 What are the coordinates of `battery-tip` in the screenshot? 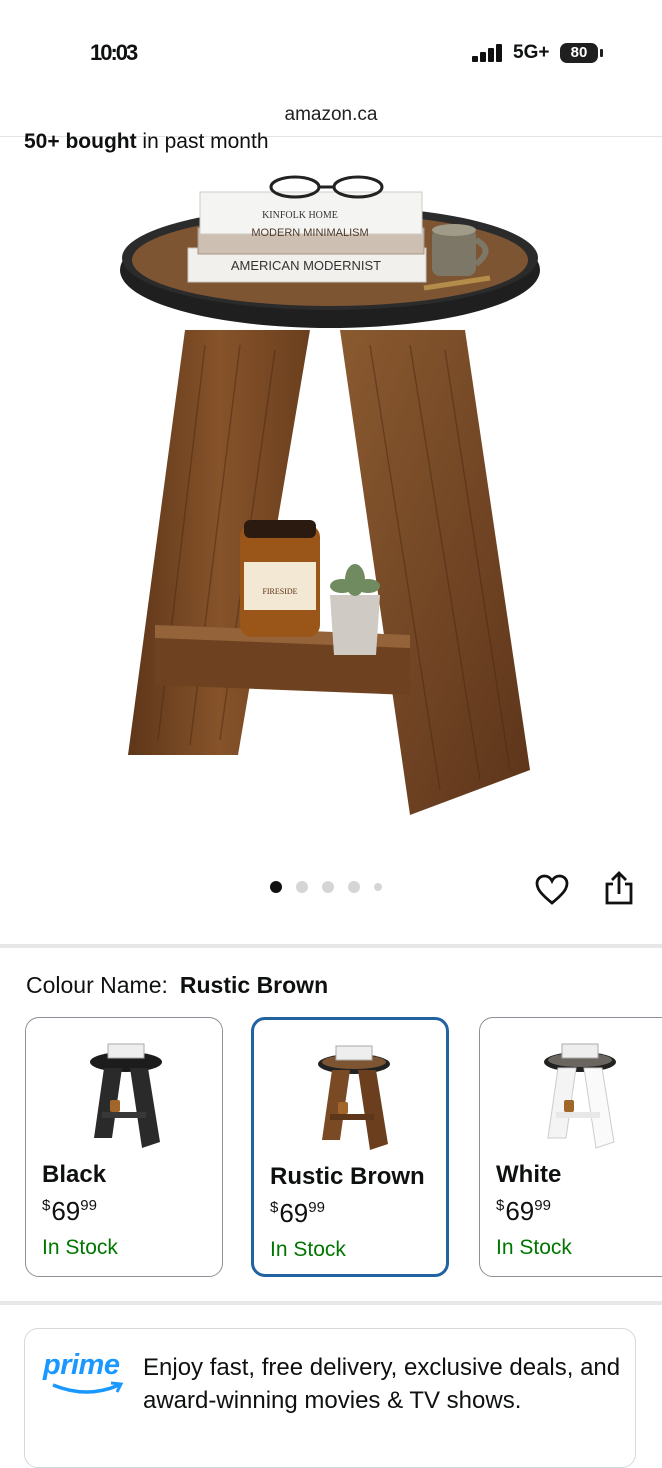 It's located at (601, 53).